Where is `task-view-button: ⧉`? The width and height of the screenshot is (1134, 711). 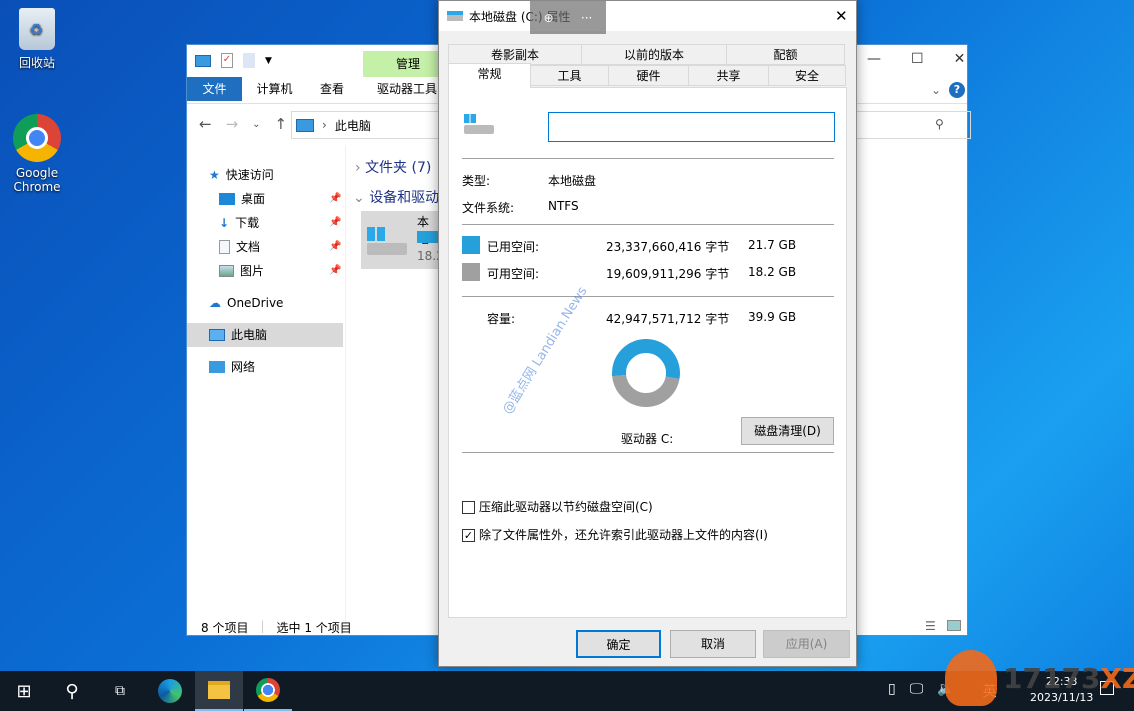 task-view-button: ⧉ is located at coordinates (120, 691).